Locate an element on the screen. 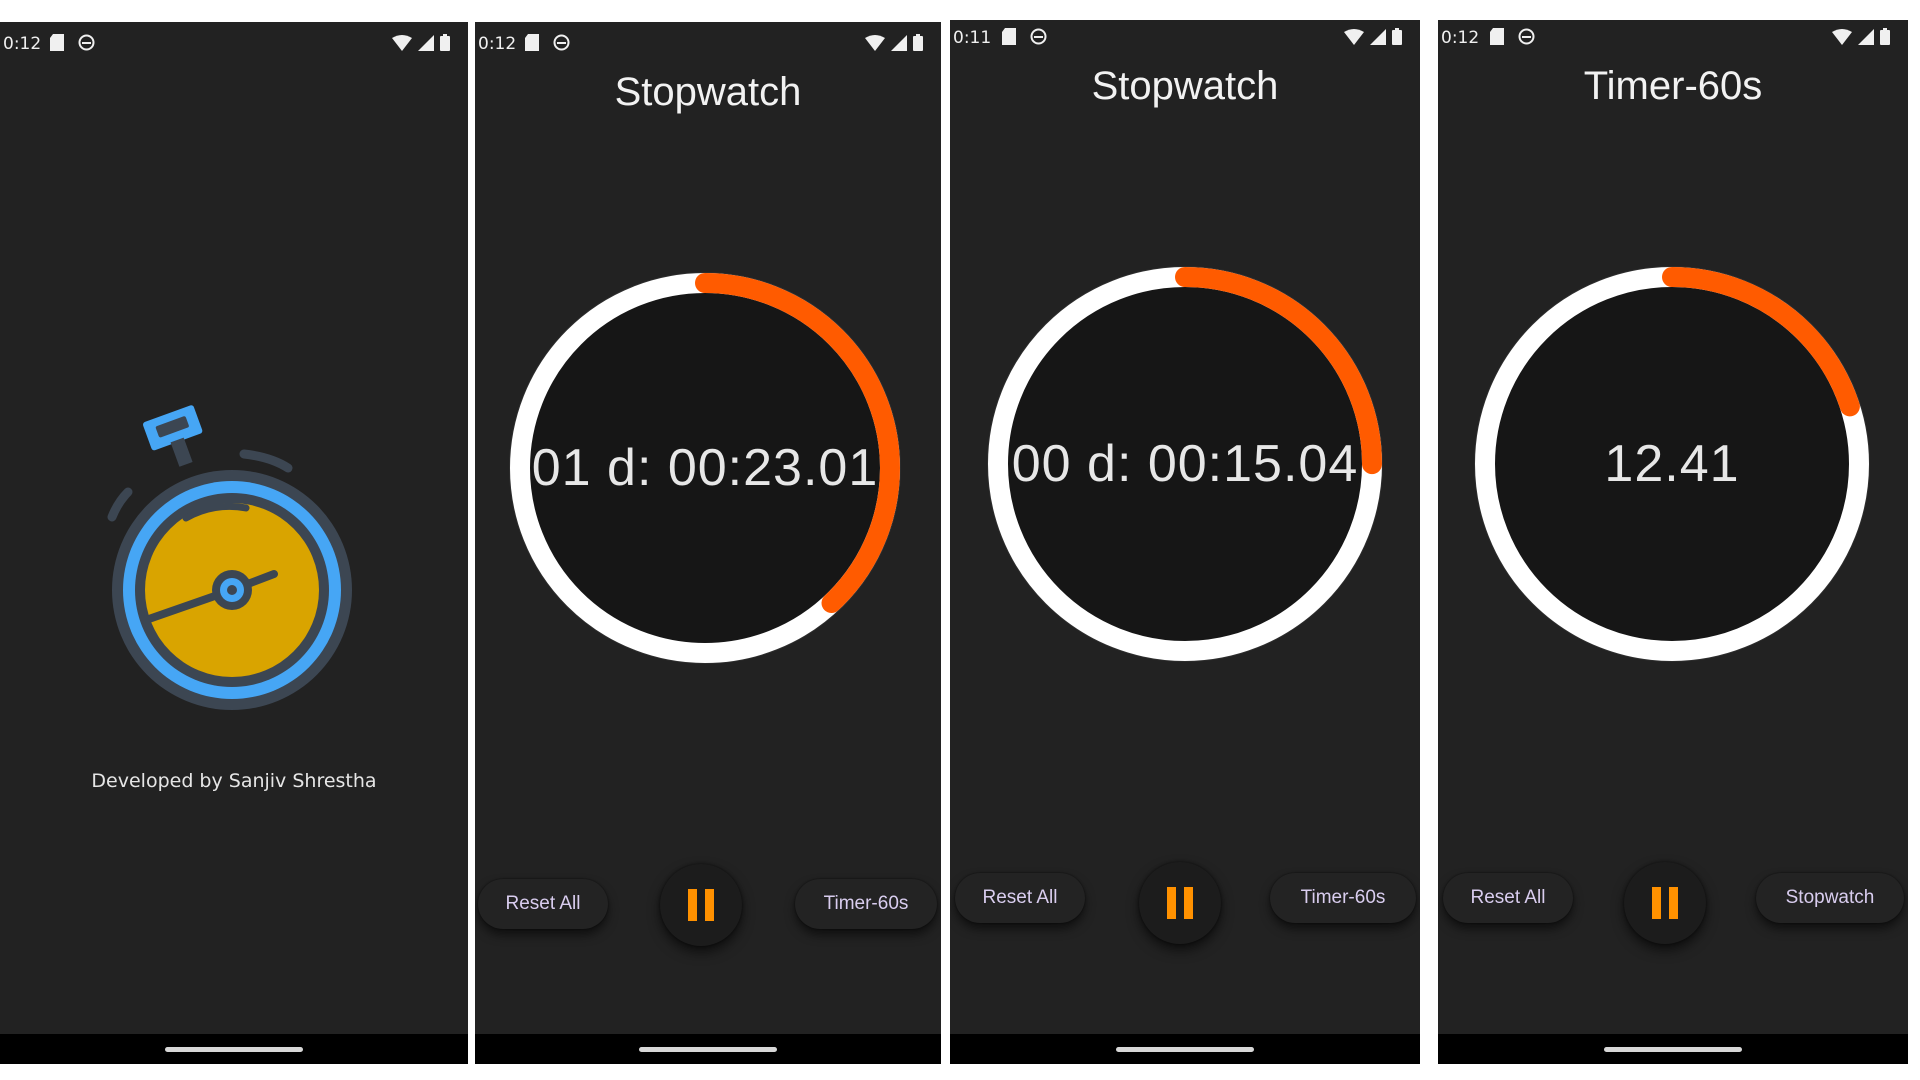 The width and height of the screenshot is (1920, 1080). time-display: 01 d: 00:23.01 is located at coordinates (705, 468).